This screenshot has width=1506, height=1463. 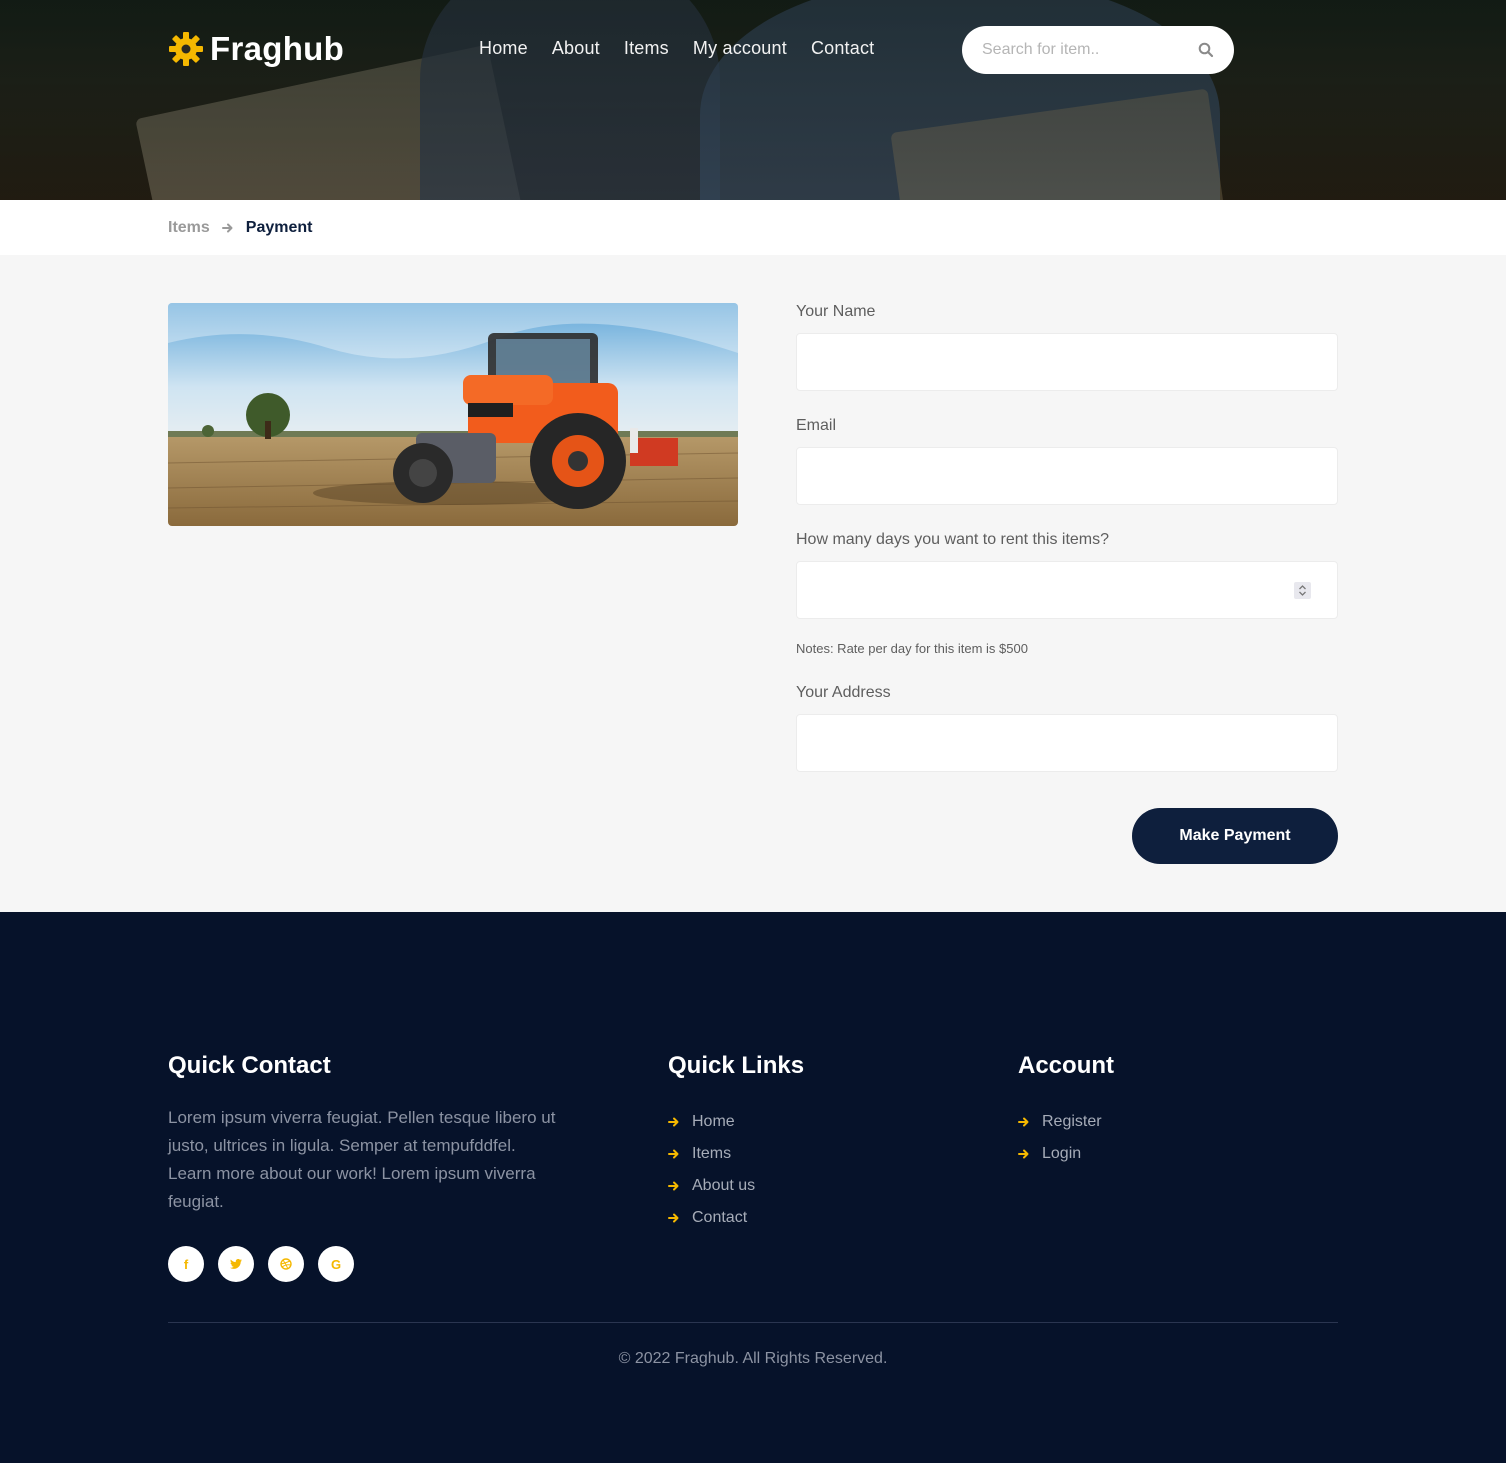 I want to click on address-input, so click(x=1067, y=743).